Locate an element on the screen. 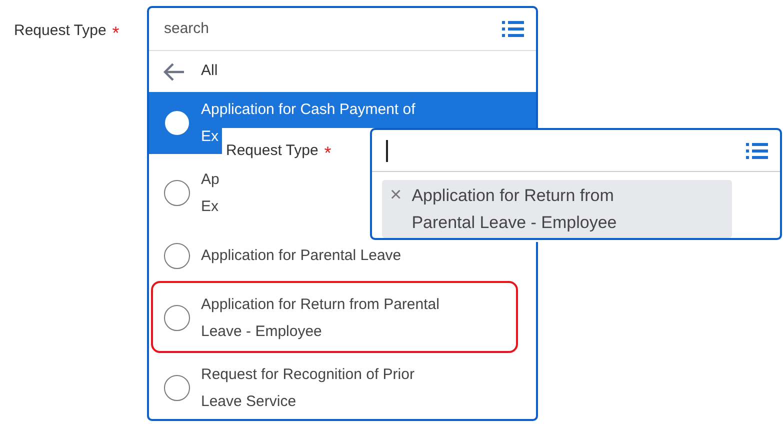  option-label: Leave - Employee is located at coordinates (261, 332).